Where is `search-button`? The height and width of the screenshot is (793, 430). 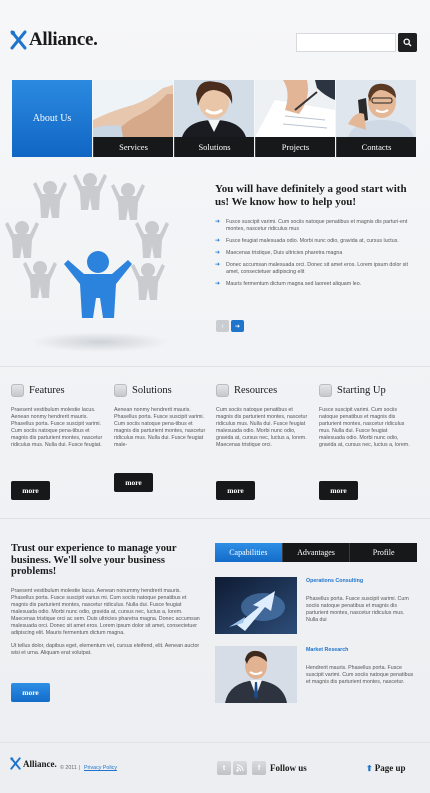 search-button is located at coordinates (407, 42).